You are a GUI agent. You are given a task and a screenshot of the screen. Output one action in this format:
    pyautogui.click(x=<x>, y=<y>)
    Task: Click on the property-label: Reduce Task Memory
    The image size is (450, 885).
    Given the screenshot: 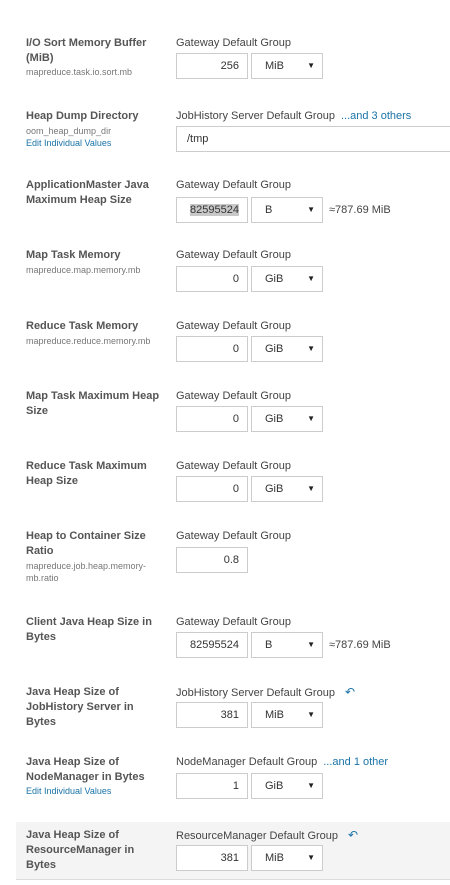 What is the action you would take?
    pyautogui.click(x=82, y=326)
    